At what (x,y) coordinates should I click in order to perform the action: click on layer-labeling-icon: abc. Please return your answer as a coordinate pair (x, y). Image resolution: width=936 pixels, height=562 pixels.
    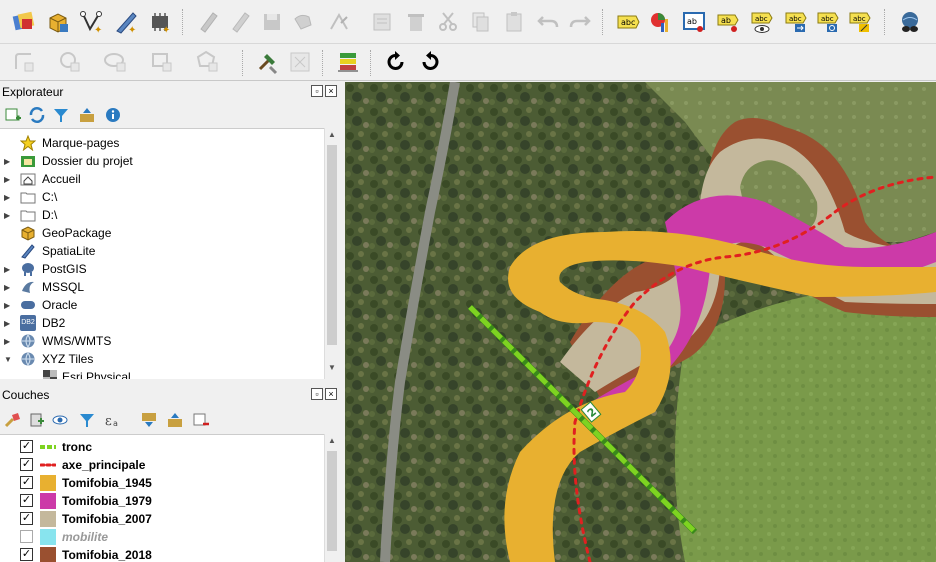
    Looking at the image, I should click on (628, 22).